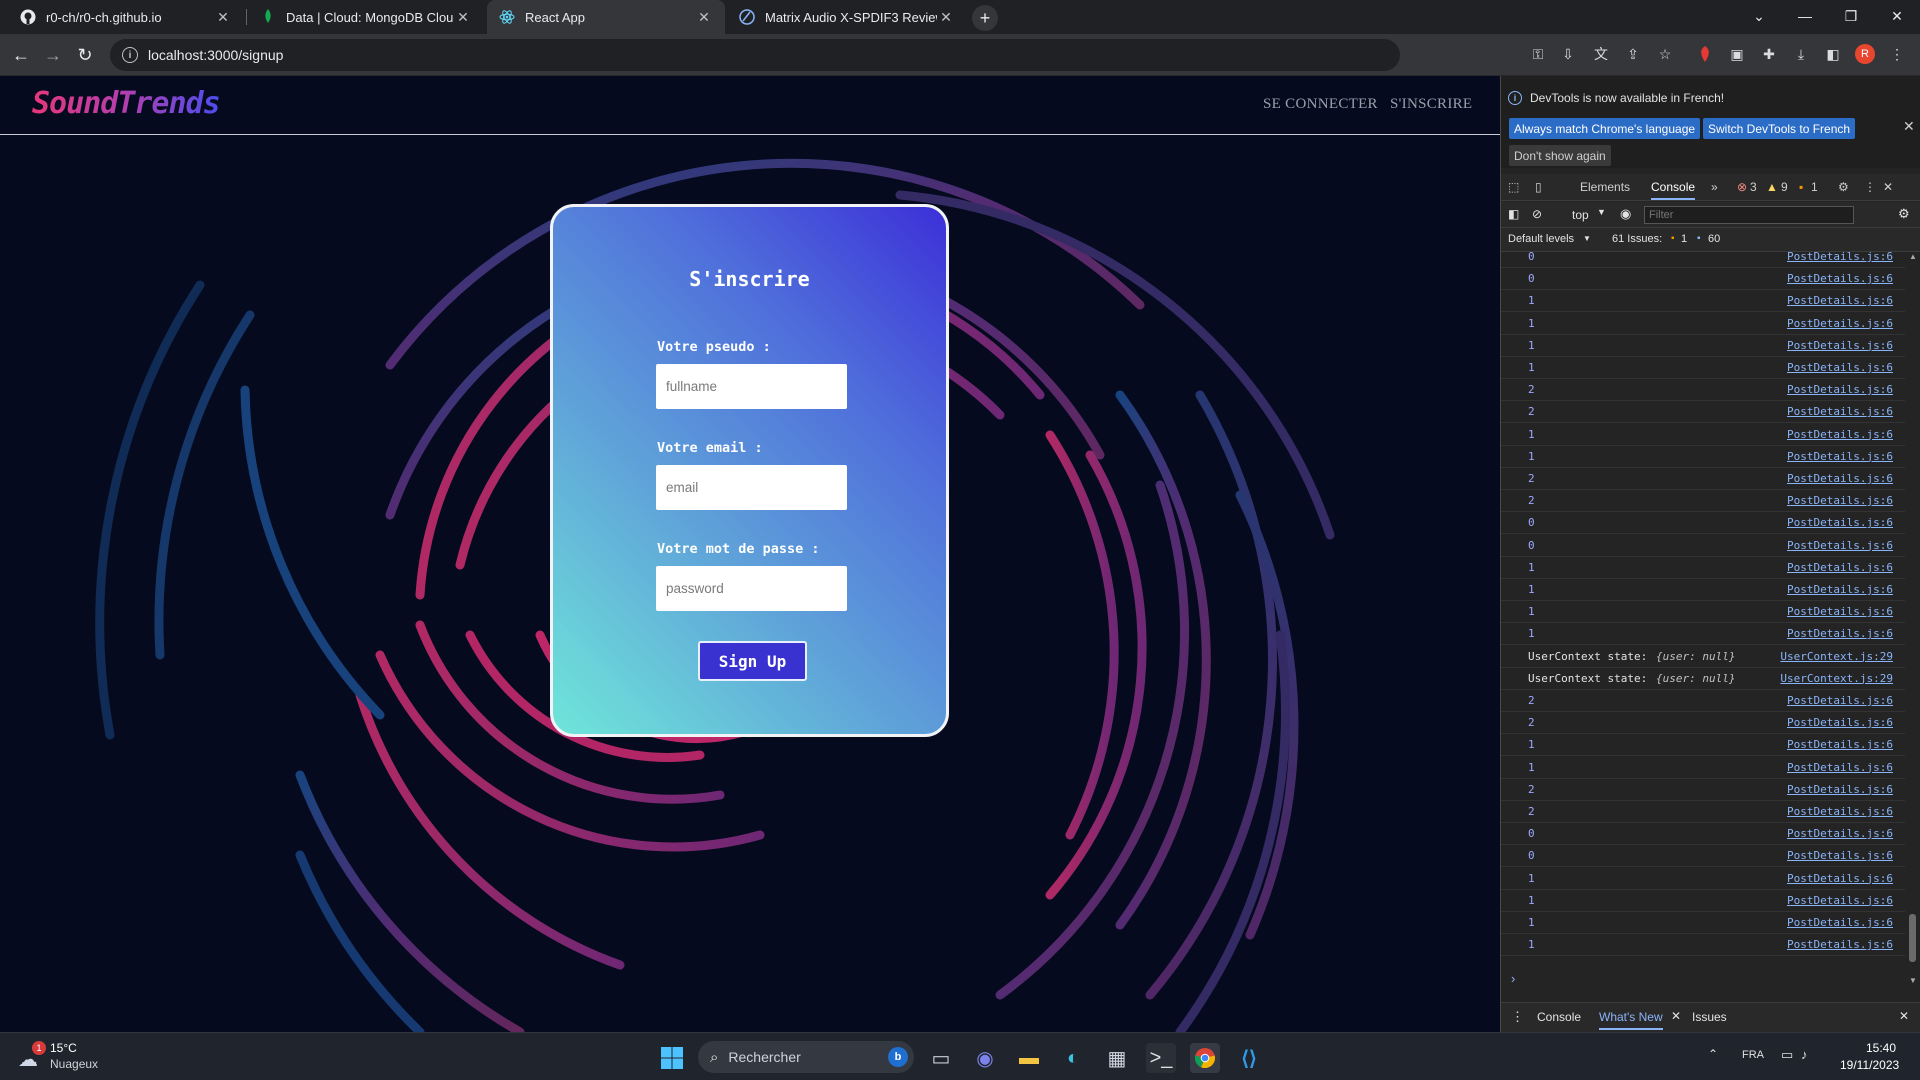  What do you see at coordinates (606, 17) in the screenshot?
I see `tab-react-app: React App ✕` at bounding box center [606, 17].